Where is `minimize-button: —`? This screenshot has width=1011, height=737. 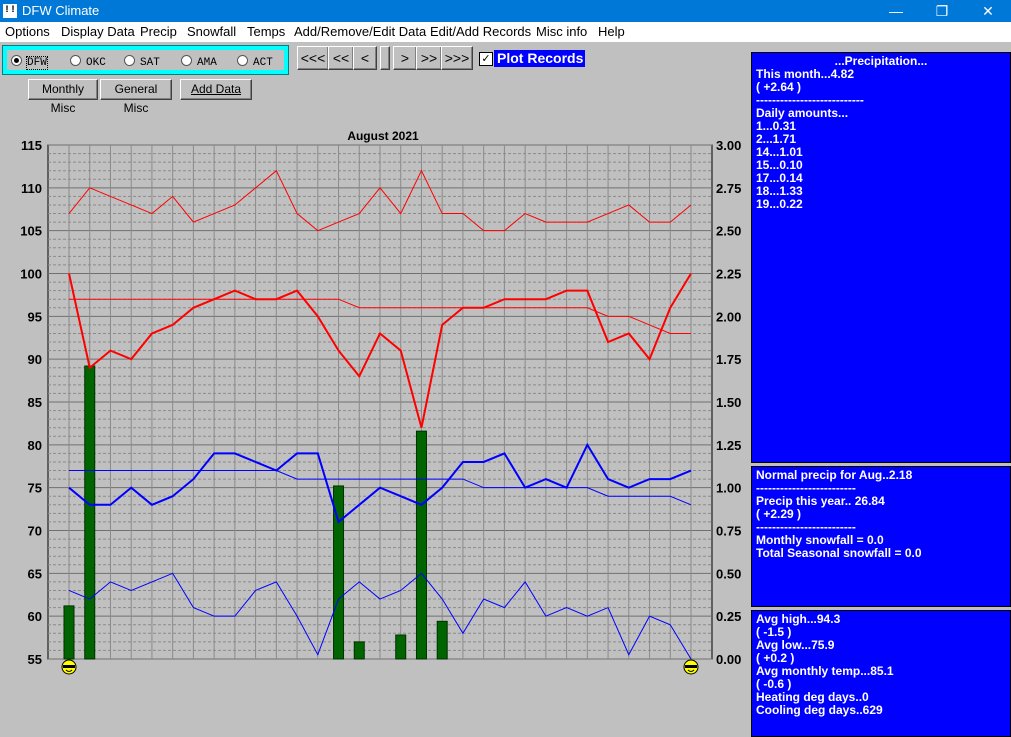
minimize-button: — is located at coordinates (896, 11).